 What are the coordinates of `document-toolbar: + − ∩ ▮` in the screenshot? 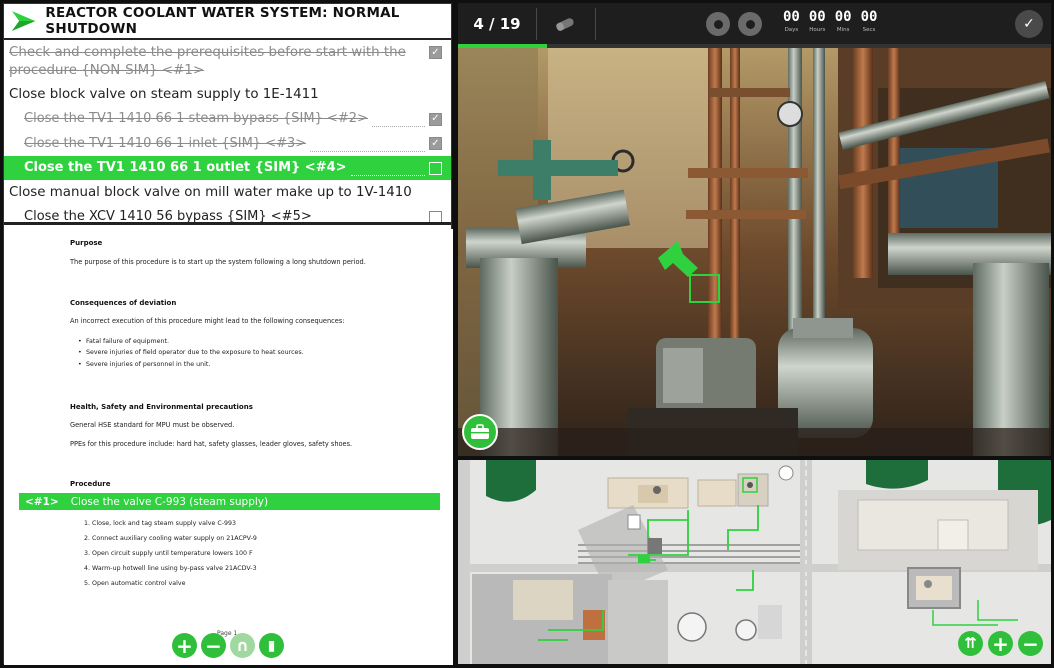 It's located at (228, 645).